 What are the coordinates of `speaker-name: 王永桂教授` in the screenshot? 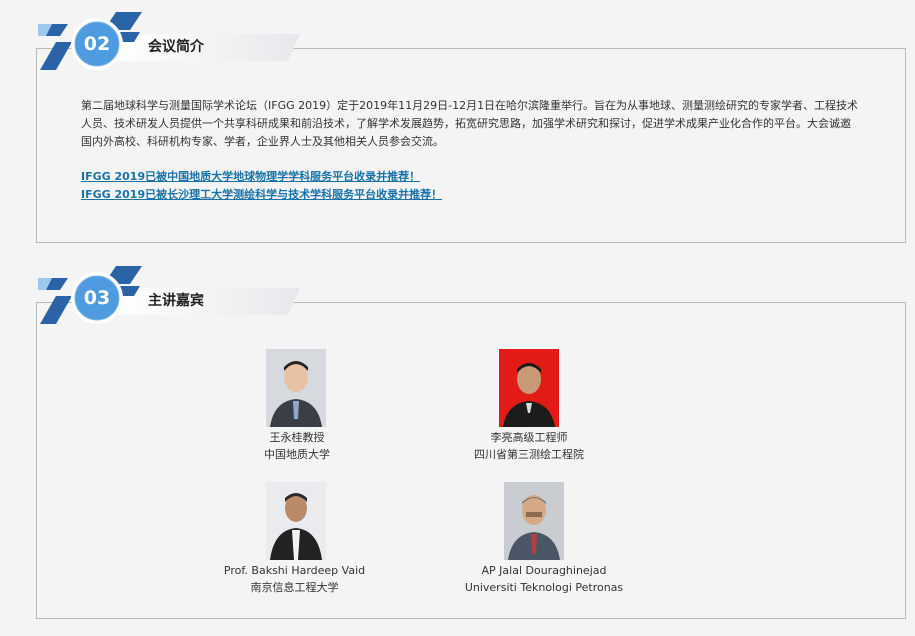 It's located at (297, 437).